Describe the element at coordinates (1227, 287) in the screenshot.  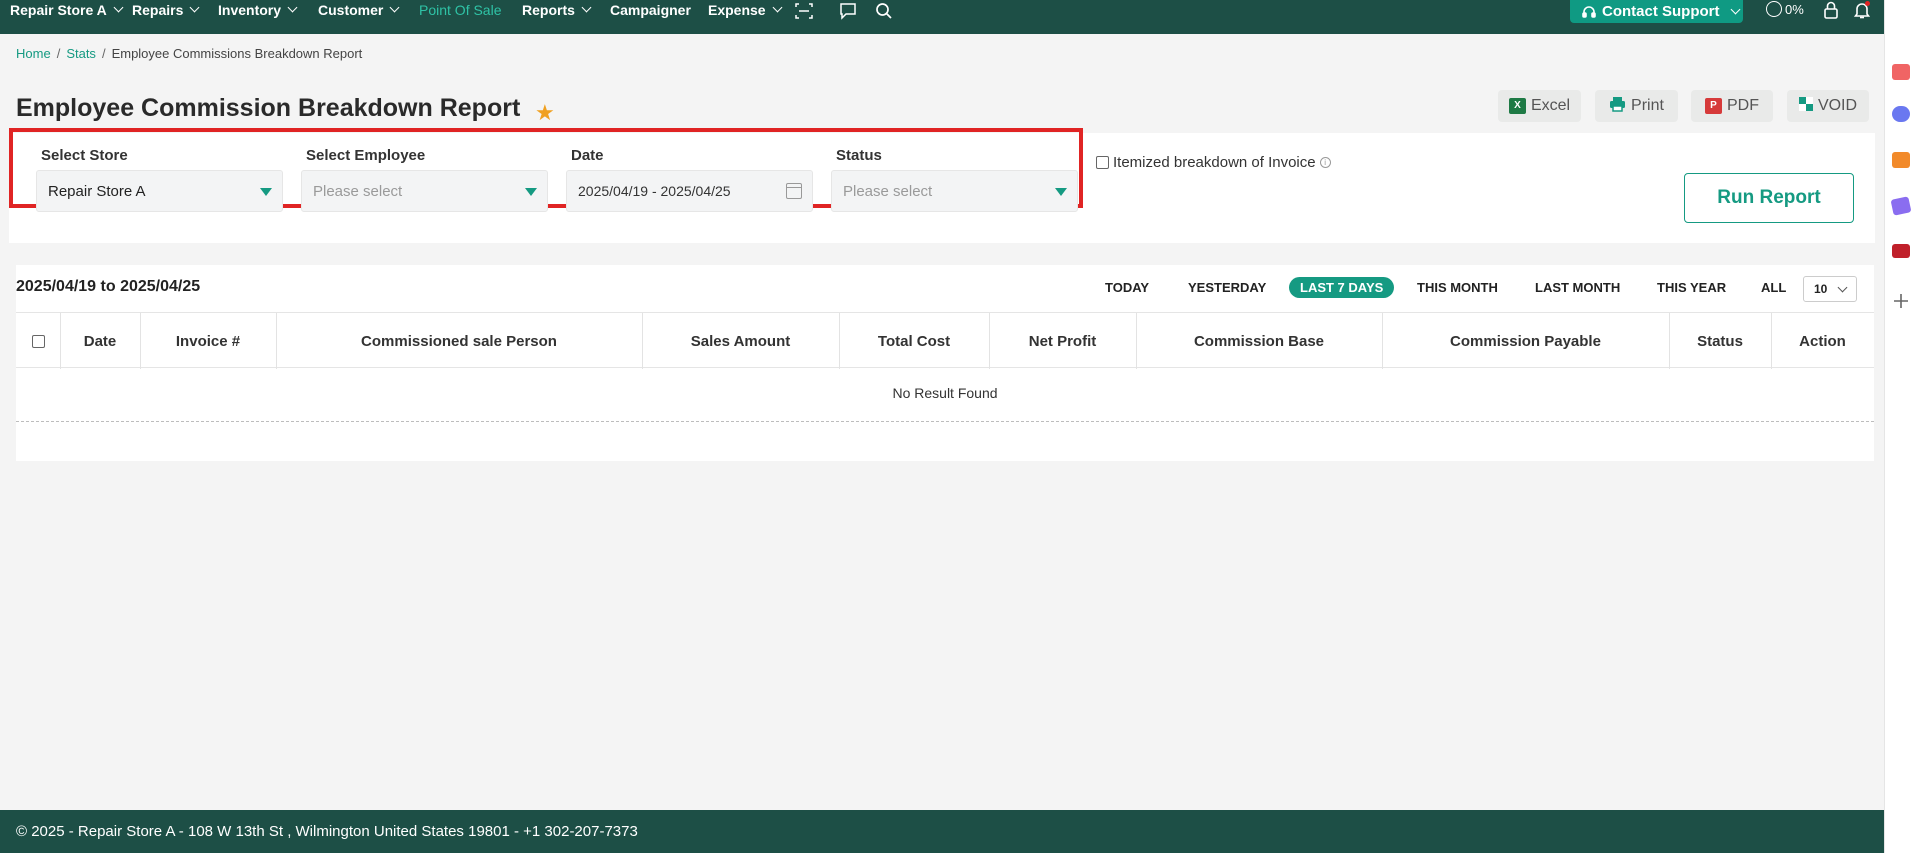
I see `period-yesterday: YESTERDAY` at that location.